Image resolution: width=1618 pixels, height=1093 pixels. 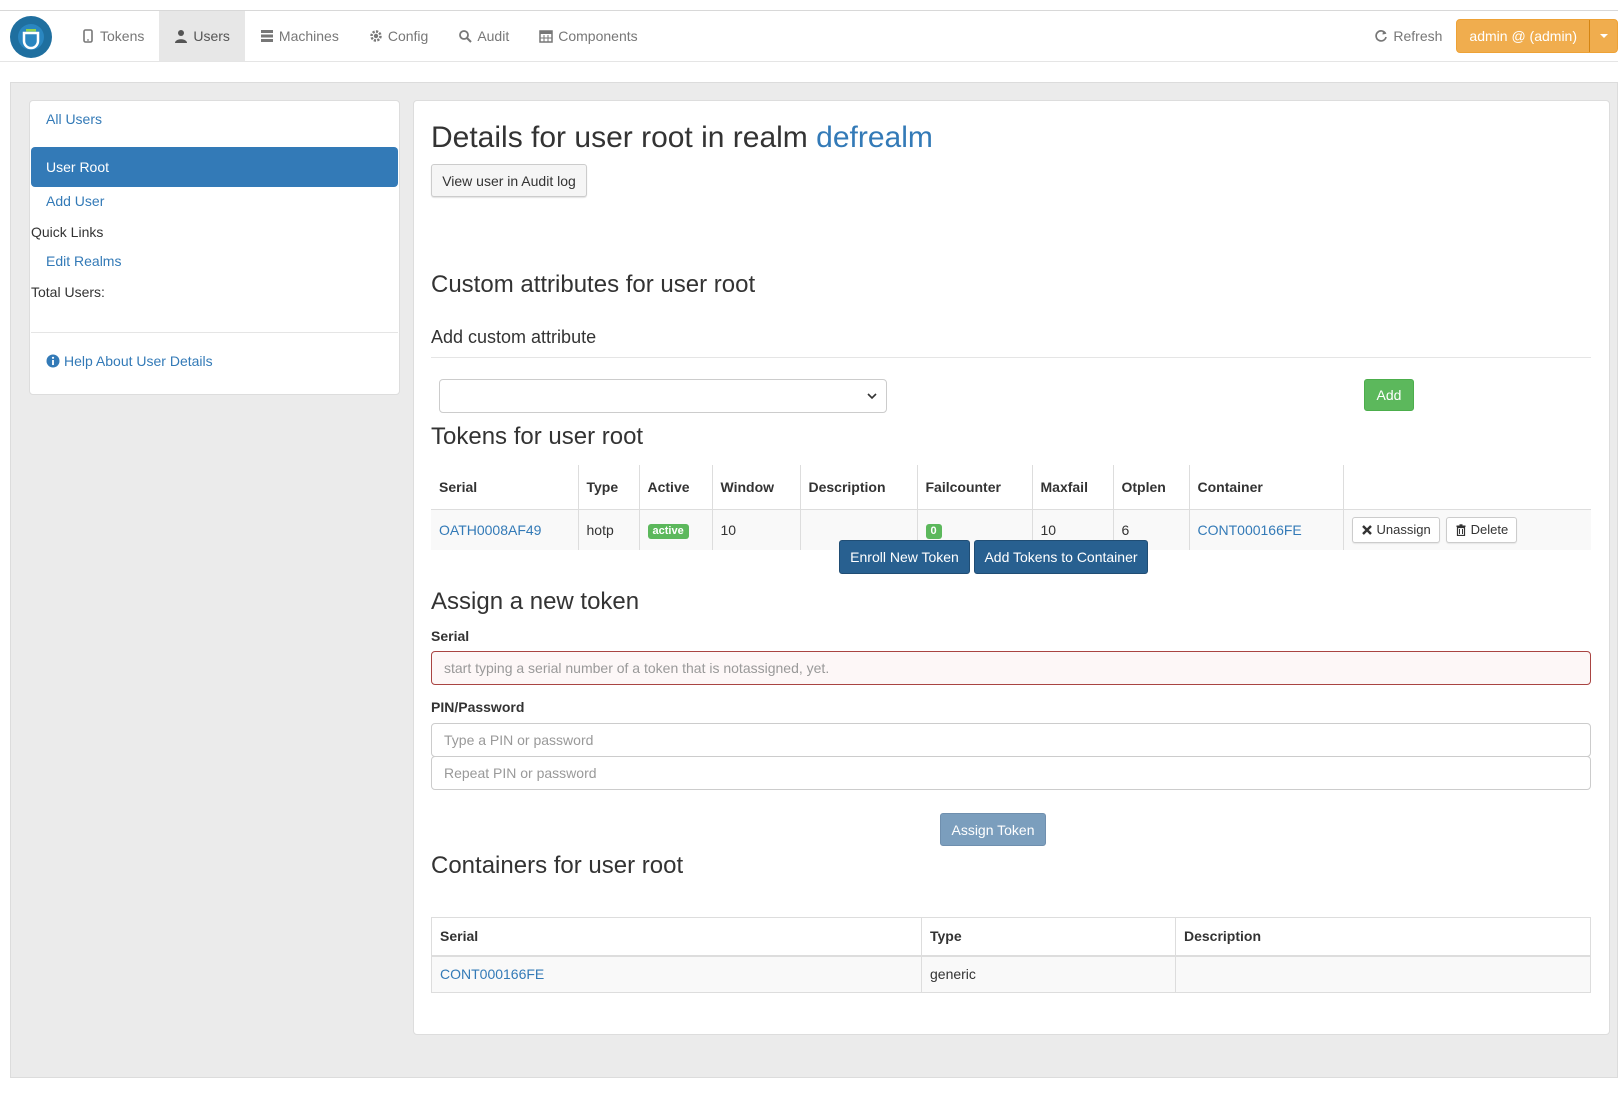 What do you see at coordinates (408, 36) in the screenshot?
I see `nav-config-label: Config` at bounding box center [408, 36].